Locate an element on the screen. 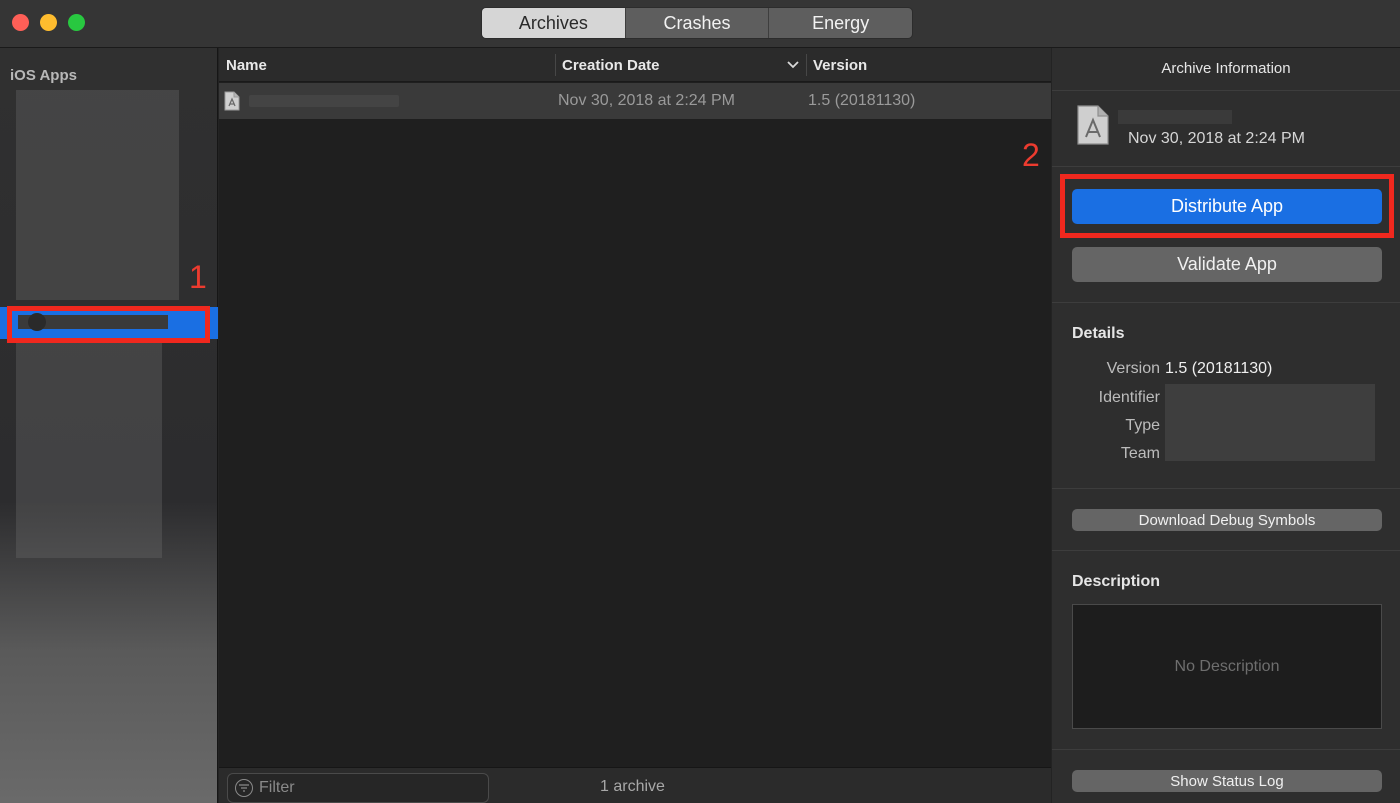  tab-crashes: Crashes is located at coordinates (698, 23).